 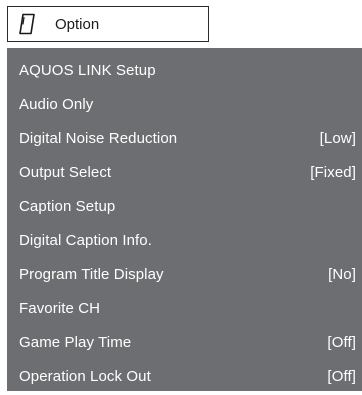 What do you see at coordinates (91, 274) in the screenshot?
I see `menu-item-label: Program Title Display` at bounding box center [91, 274].